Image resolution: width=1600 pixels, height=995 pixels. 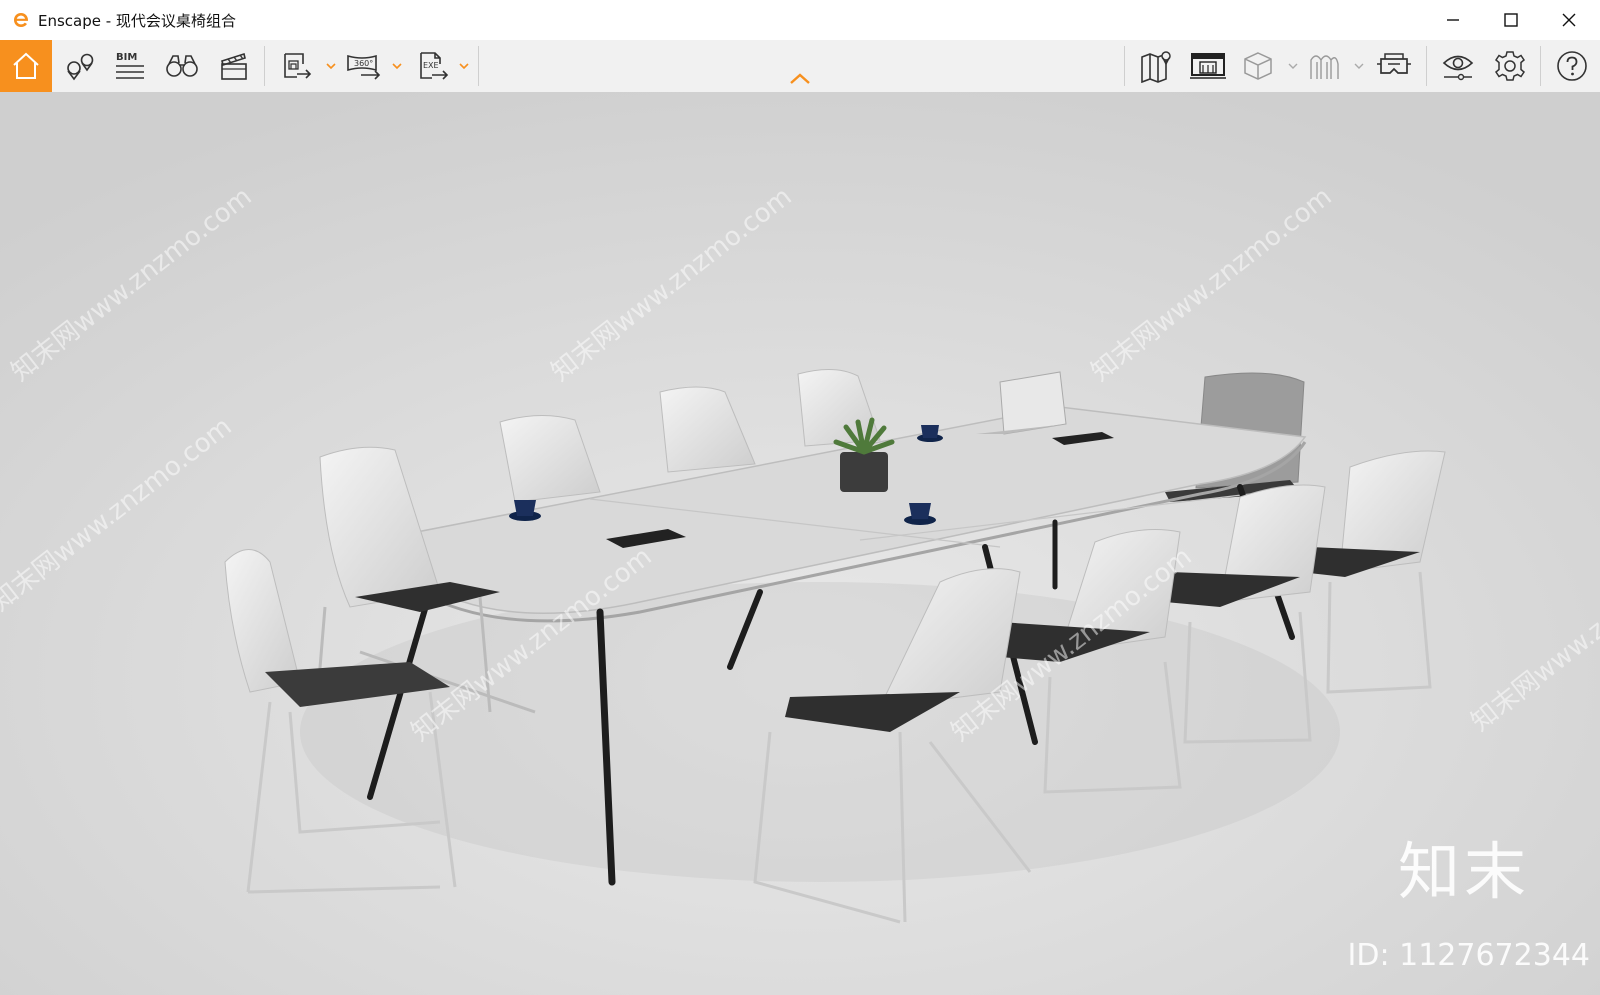 I want to click on visual-settings-button, so click(x=1458, y=66).